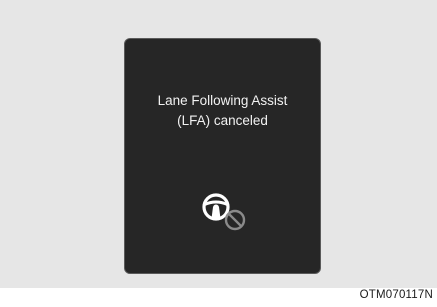  Describe the element at coordinates (216, 207) in the screenshot. I see `steering-wheel-icon` at that location.